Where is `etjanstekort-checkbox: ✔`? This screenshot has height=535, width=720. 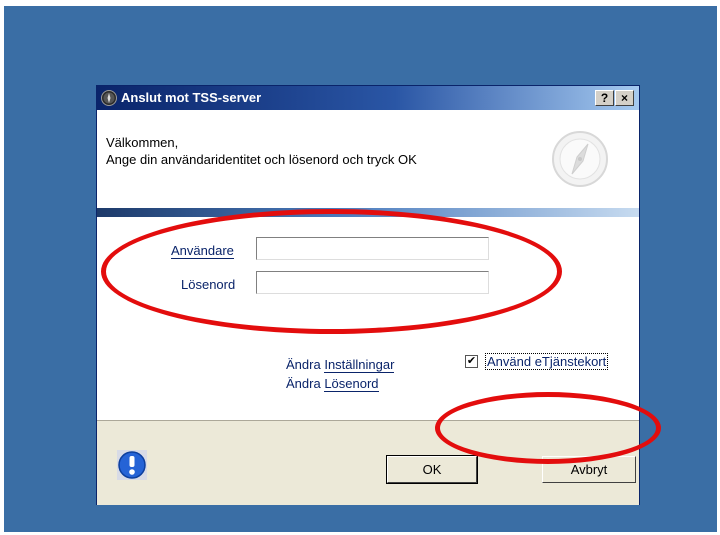 etjanstekort-checkbox: ✔ is located at coordinates (471, 361).